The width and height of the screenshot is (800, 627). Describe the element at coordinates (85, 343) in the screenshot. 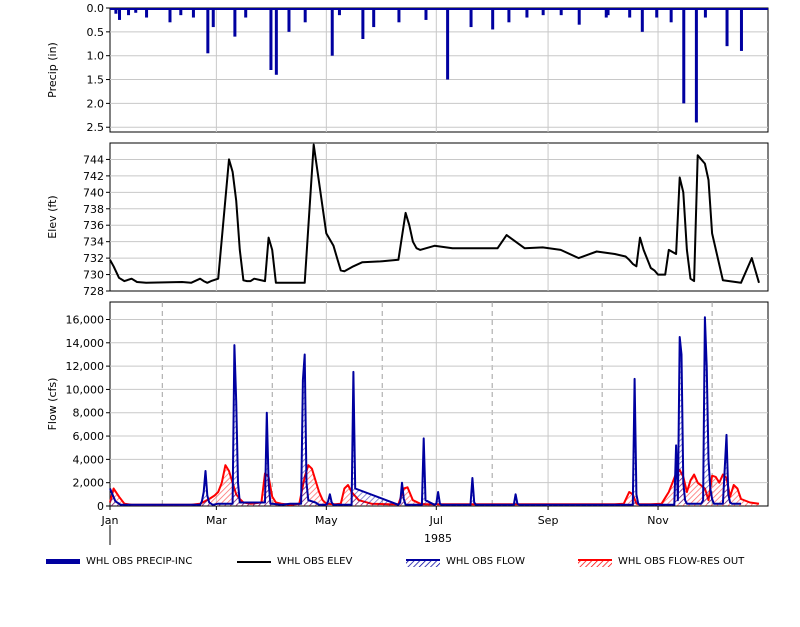

I see `y-tick-label: 14,000` at that location.